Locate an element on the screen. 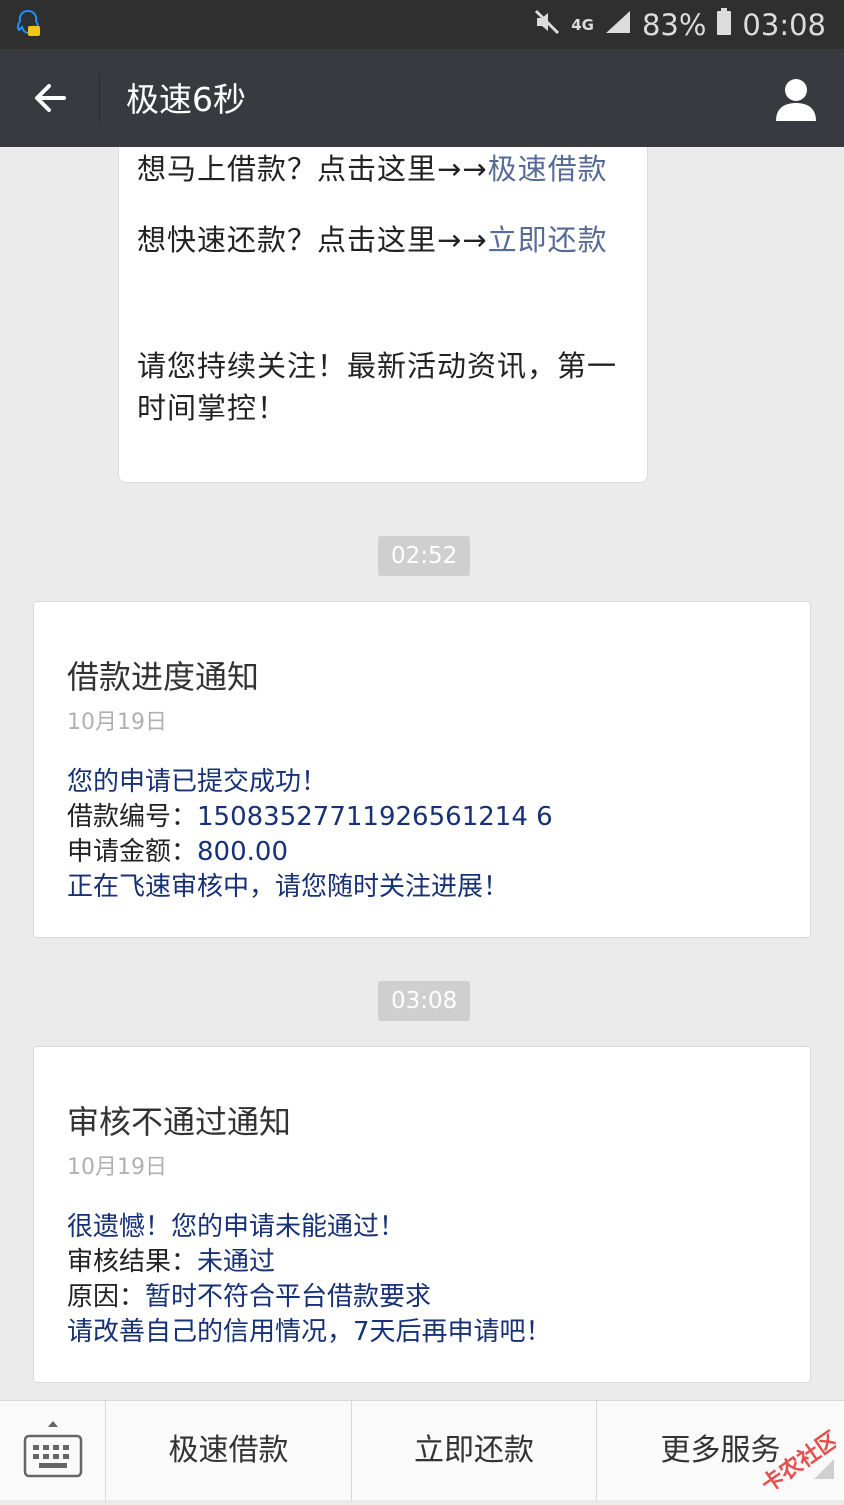 The width and height of the screenshot is (844, 1505). card-field-result: 审核结果：未通过 is located at coordinates (171, 1259).